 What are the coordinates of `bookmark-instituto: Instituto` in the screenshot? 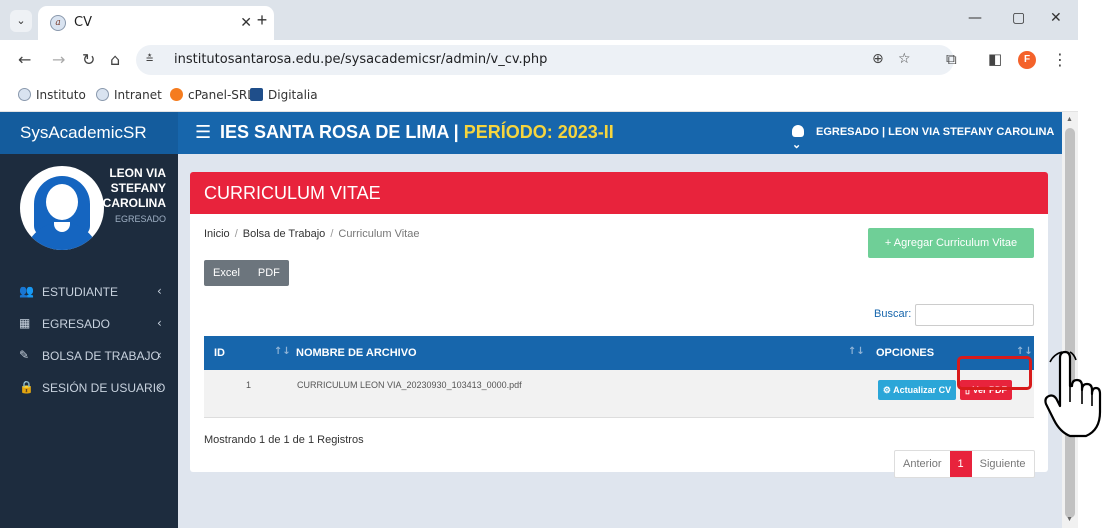 It's located at (52, 95).